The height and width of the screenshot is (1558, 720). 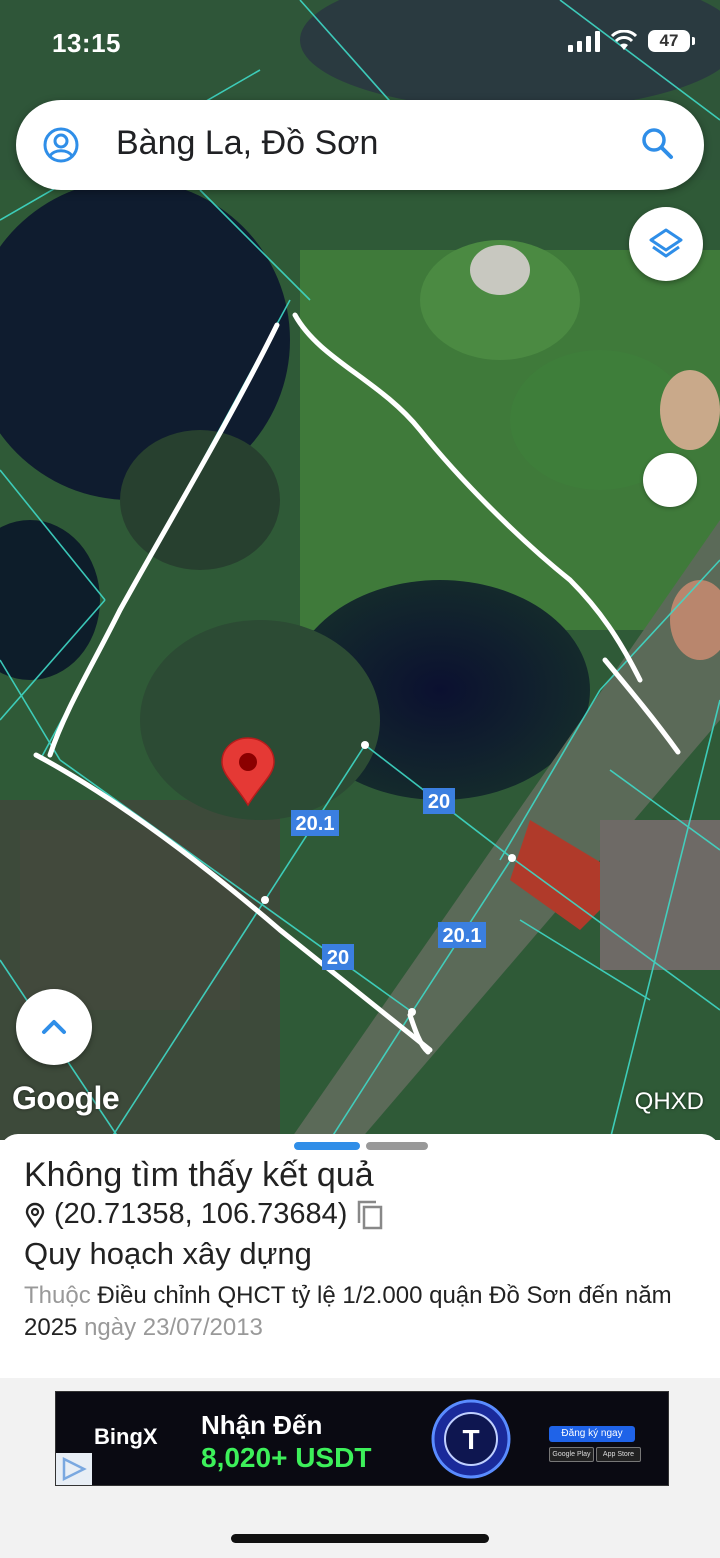 I want to click on ad-brand: BingX, so click(x=126, y=1436).